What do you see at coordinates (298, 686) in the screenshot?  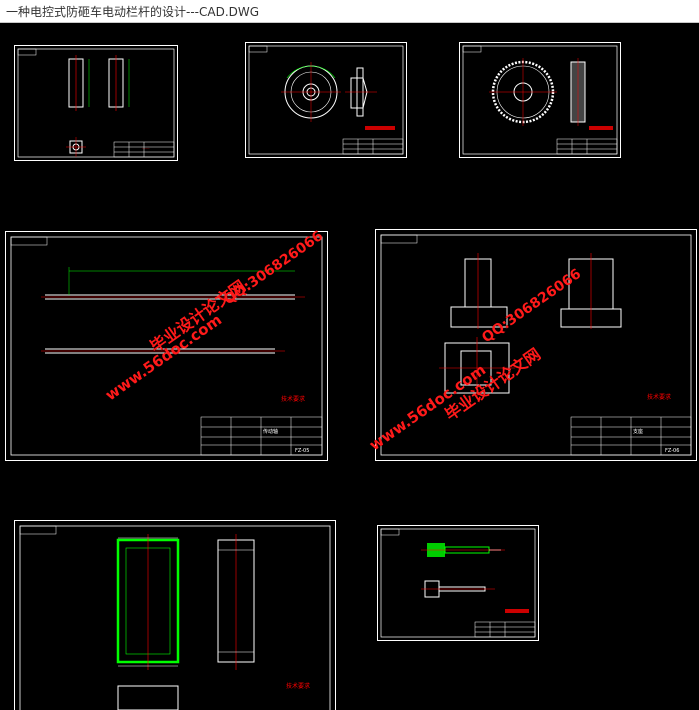 I see `sheet-6-tech-note: 技术要求` at bounding box center [298, 686].